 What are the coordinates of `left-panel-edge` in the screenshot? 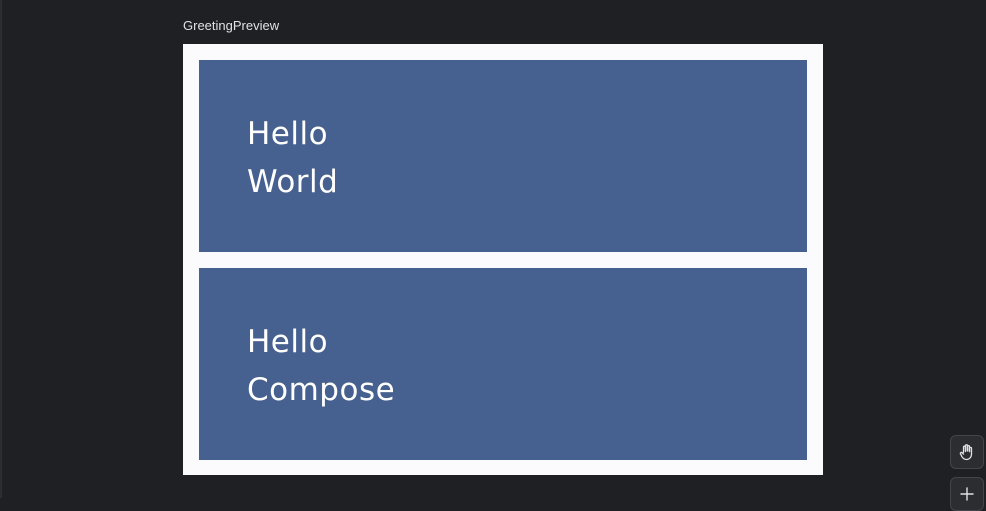 It's located at (1, 249).